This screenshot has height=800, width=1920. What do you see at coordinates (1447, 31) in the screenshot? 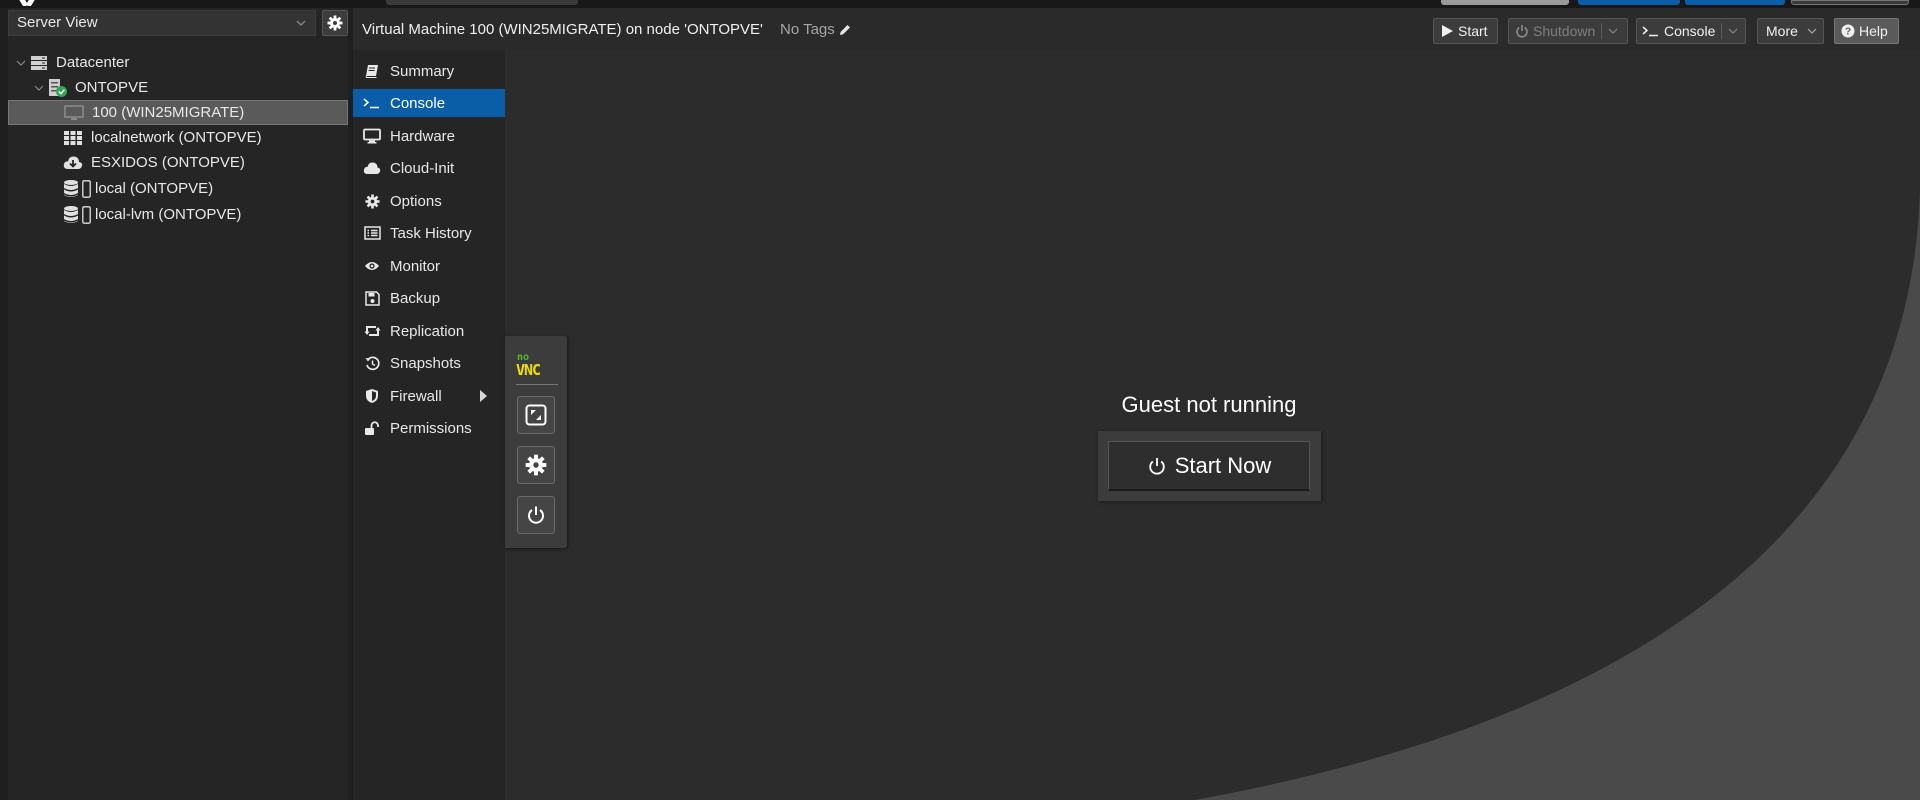
I see `play-icon` at bounding box center [1447, 31].